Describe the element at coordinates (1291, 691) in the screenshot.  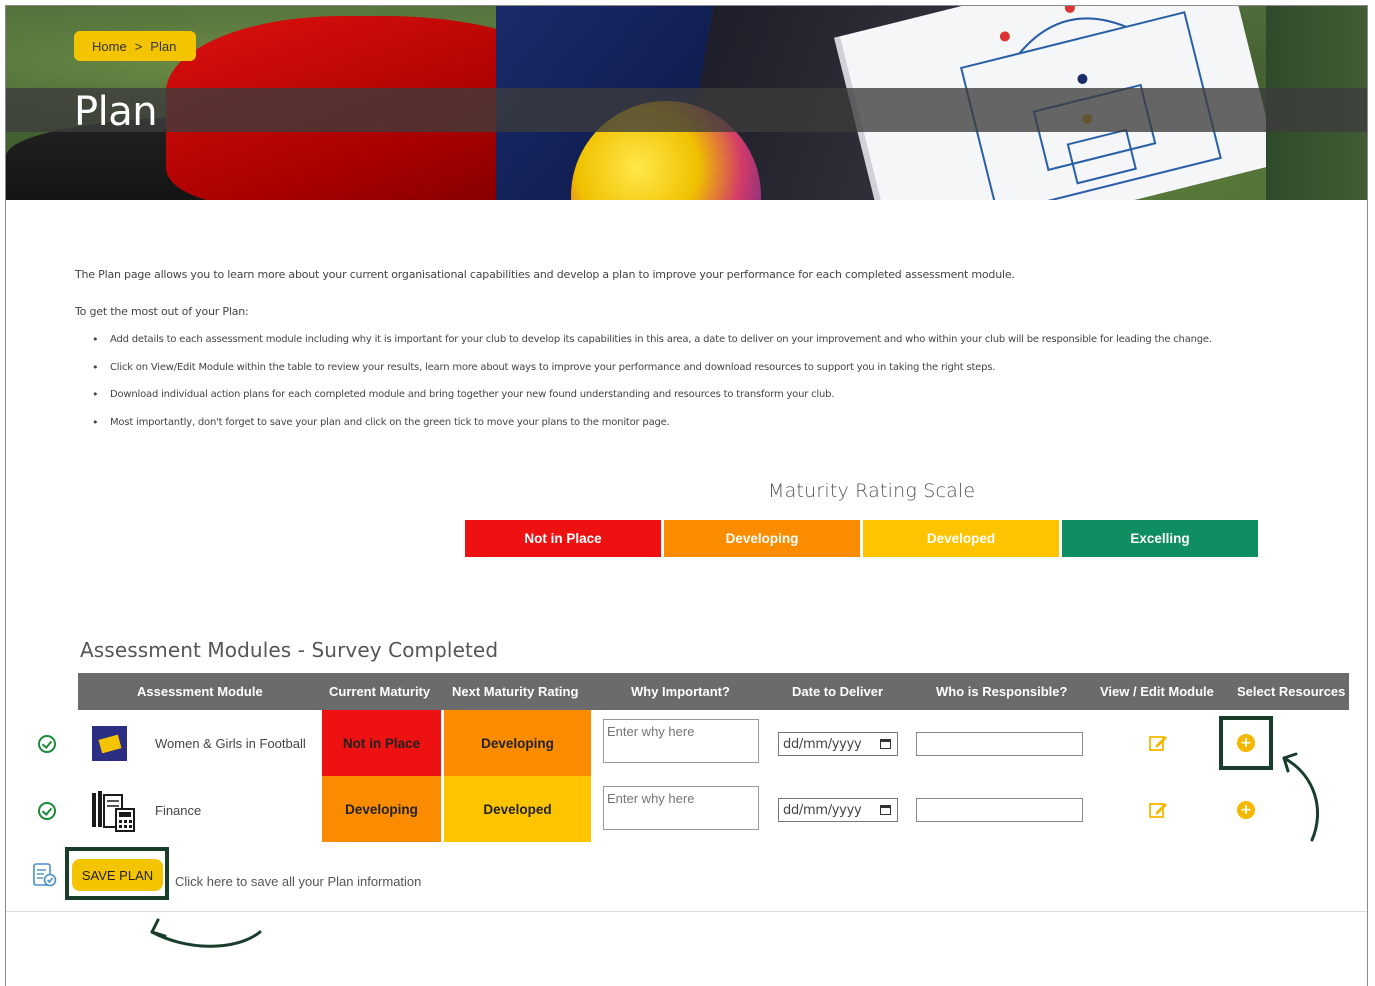
I see `col-select-resources: Select Resources` at that location.